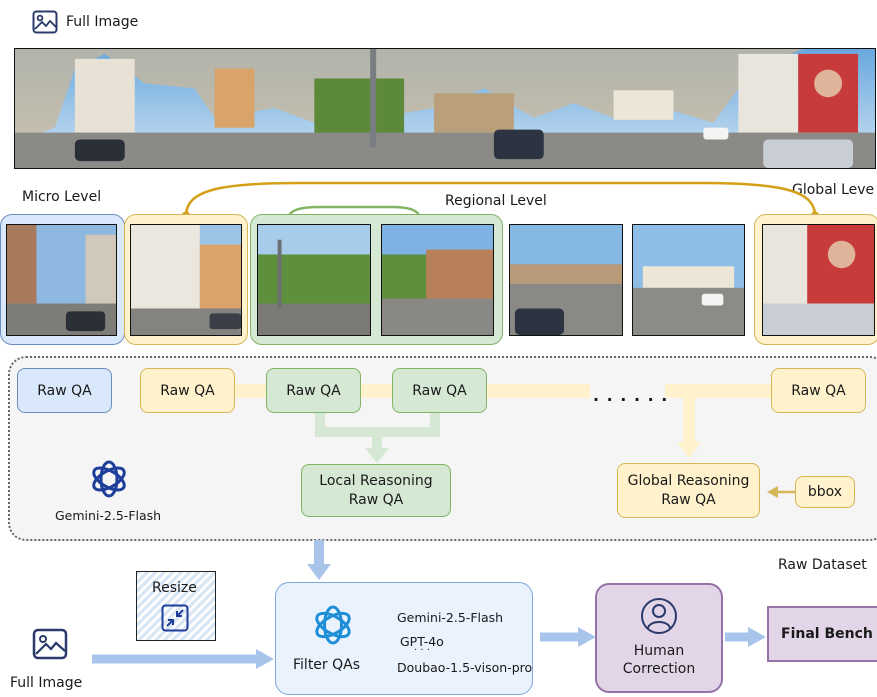 This screenshot has height=697, width=877. I want to click on human-correction-label: Human Correction, so click(659, 660).